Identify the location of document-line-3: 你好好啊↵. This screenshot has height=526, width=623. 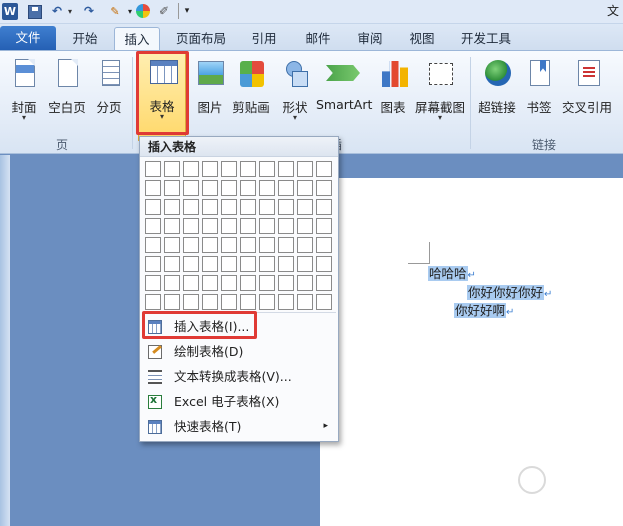
(484, 311).